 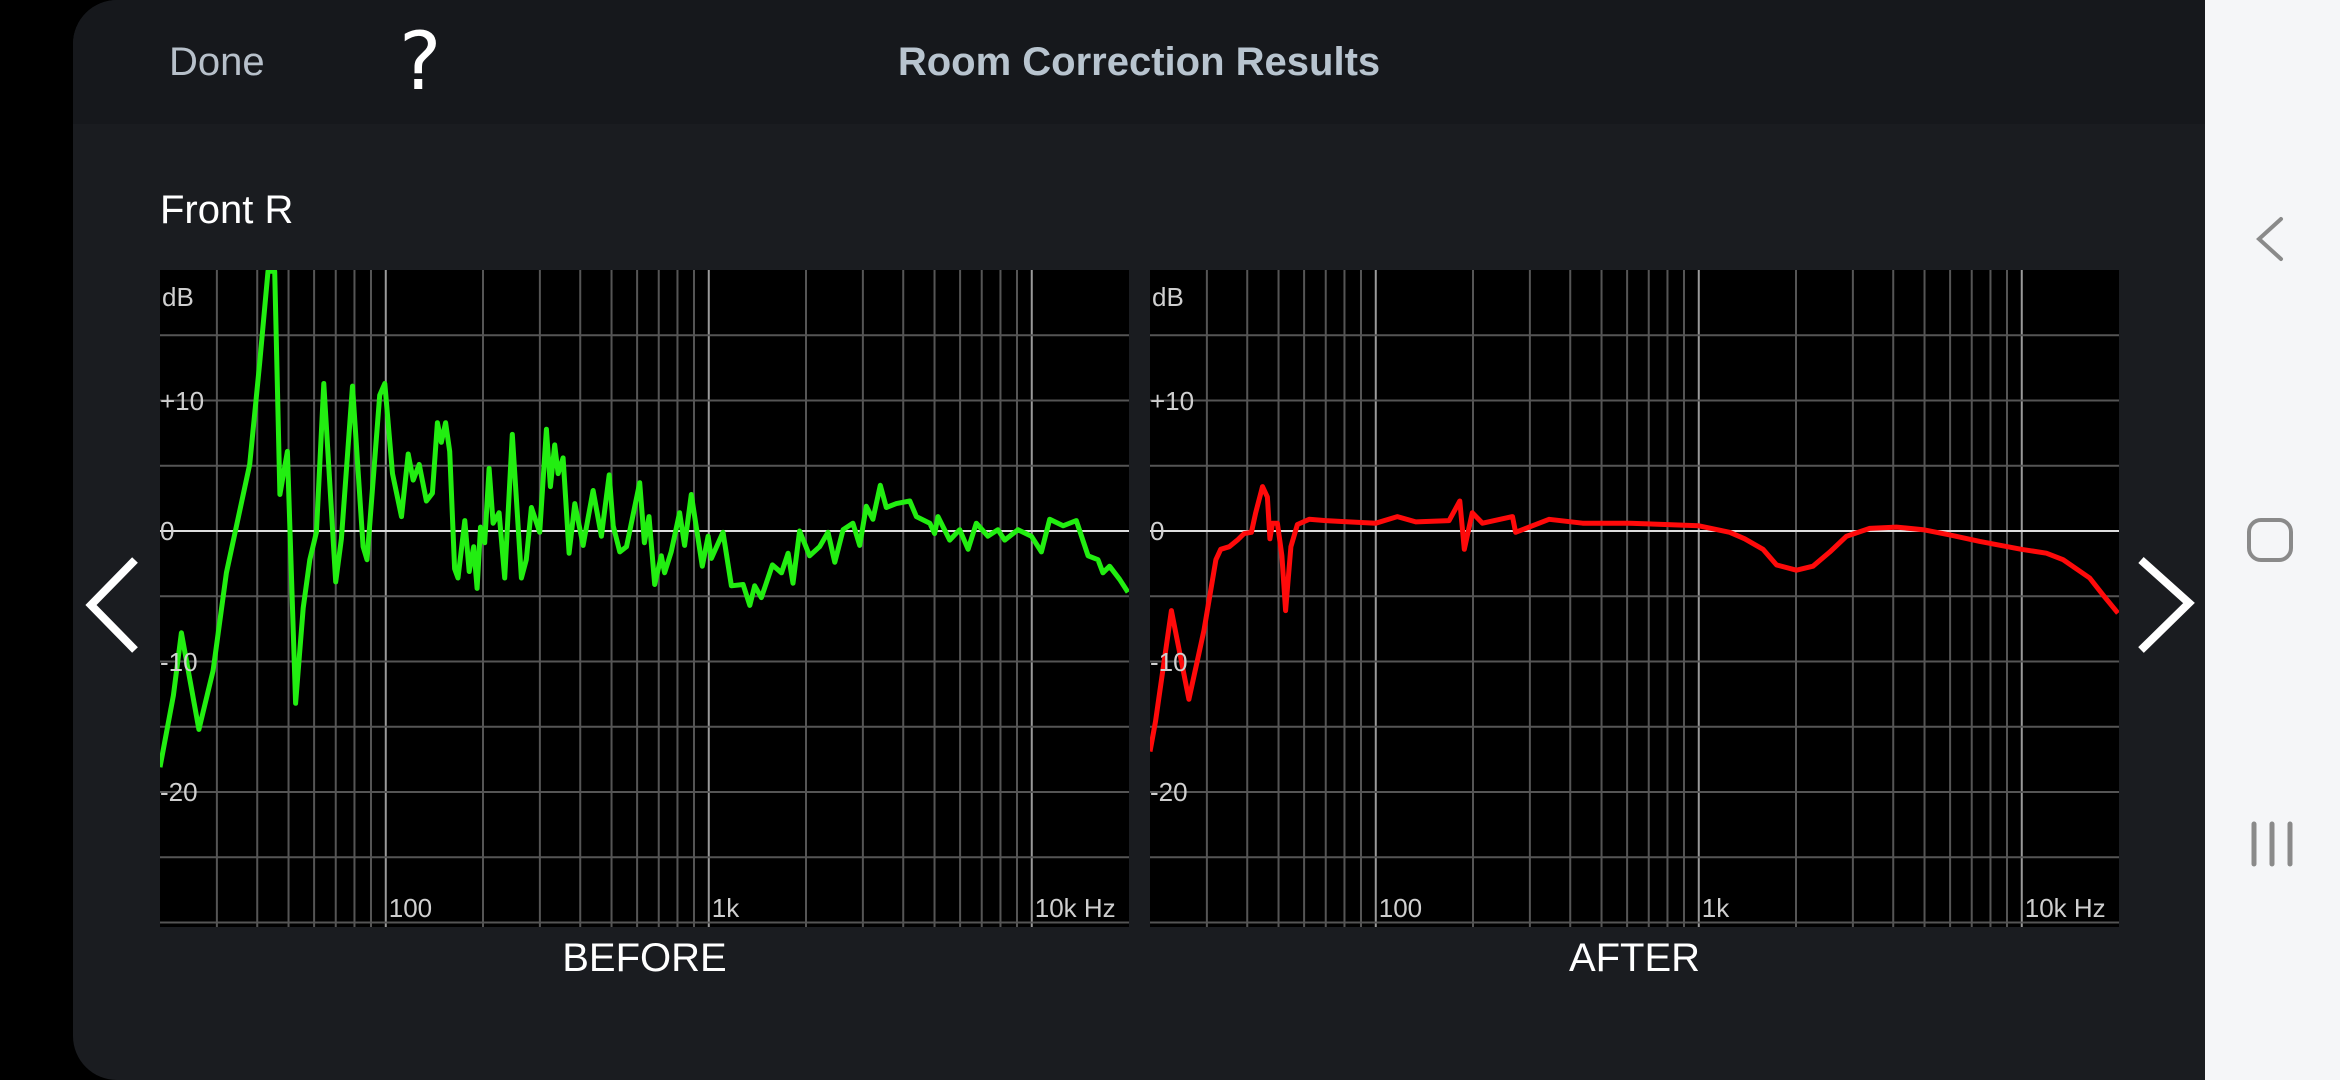 I want to click on page-title: Room Correction Results, so click(x=1139, y=62).